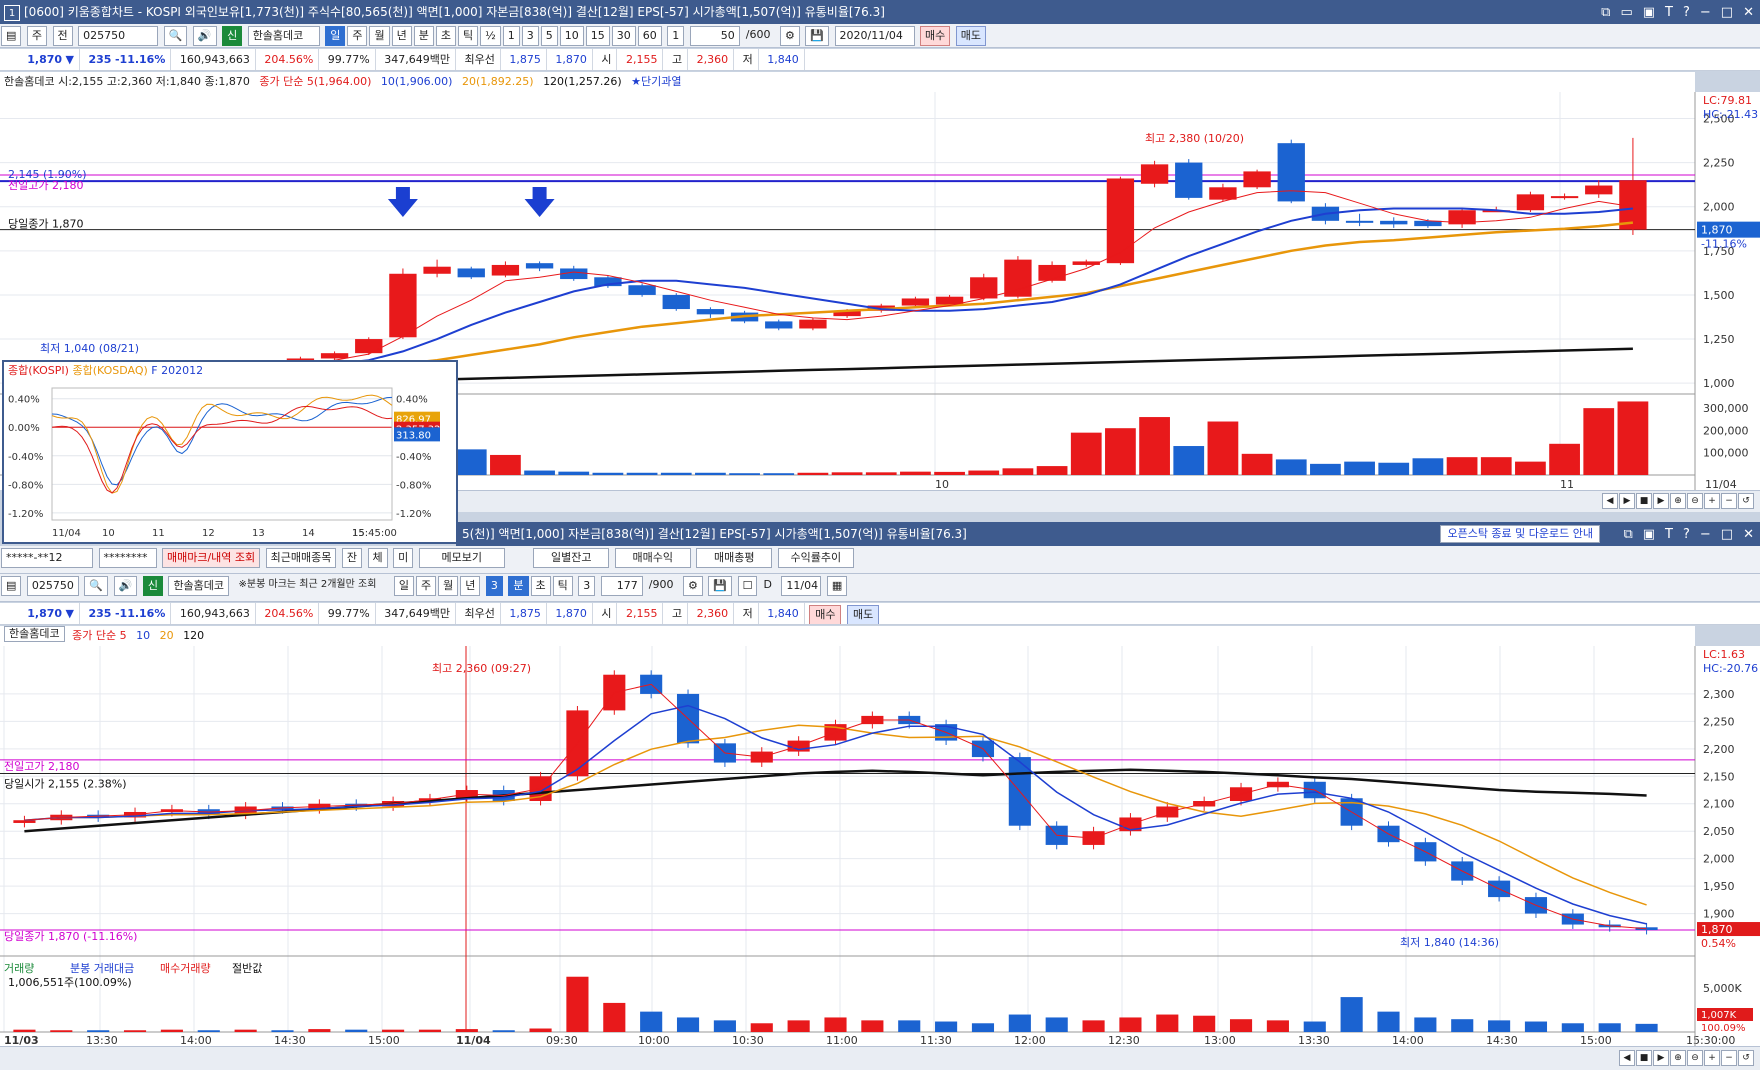 The width and height of the screenshot is (1760, 1070). Describe the element at coordinates (562, 586) in the screenshot. I see `w2-period-tab-6: 틱` at that location.